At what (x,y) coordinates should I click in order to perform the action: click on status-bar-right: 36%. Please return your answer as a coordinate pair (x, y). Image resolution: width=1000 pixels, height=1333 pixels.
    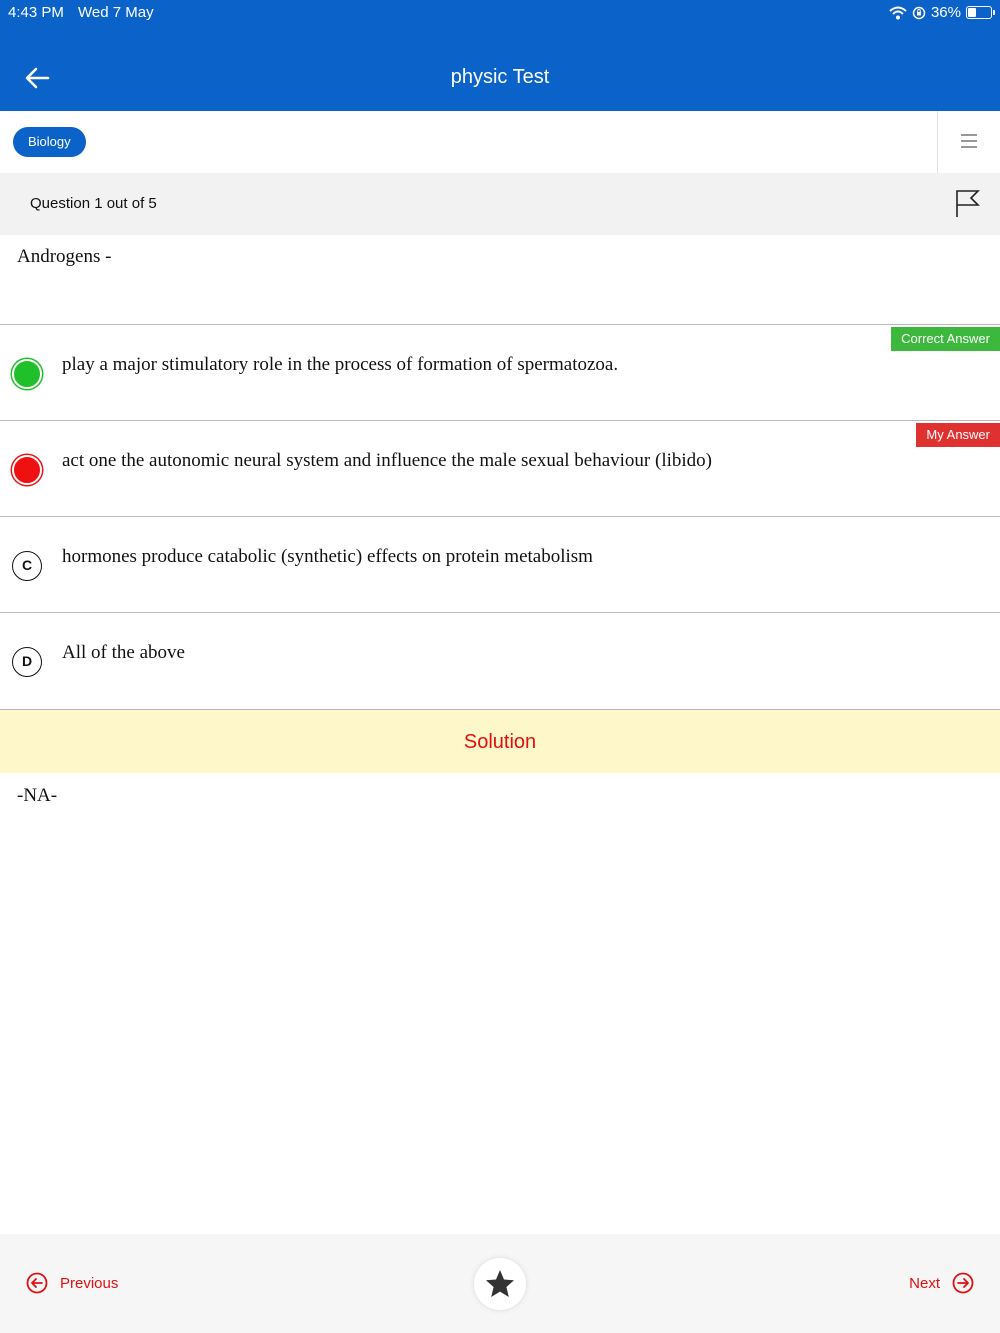
    Looking at the image, I should click on (942, 12).